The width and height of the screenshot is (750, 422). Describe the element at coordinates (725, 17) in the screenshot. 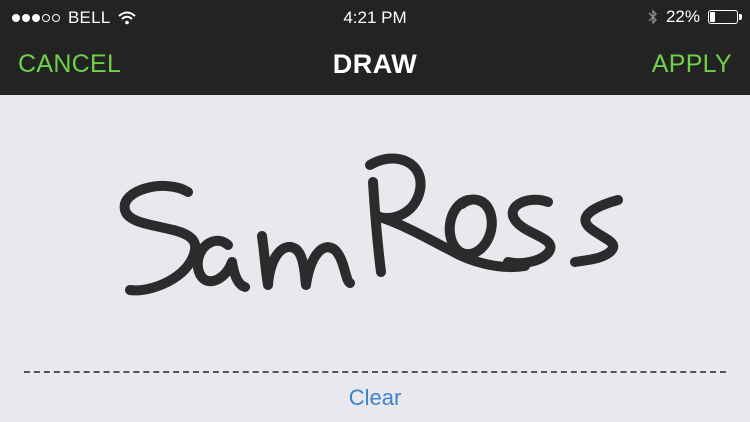

I see `battery-icon` at that location.